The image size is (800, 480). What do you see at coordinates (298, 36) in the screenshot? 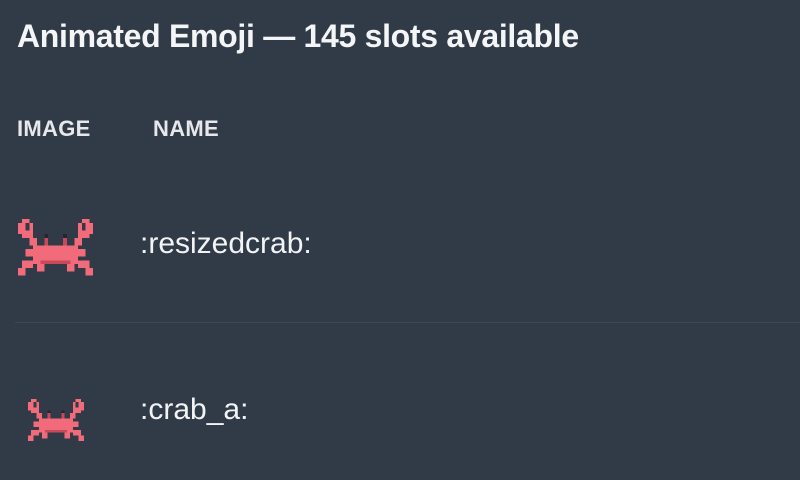
I see `section-title: Animated Emoji — 145 slots available` at bounding box center [298, 36].